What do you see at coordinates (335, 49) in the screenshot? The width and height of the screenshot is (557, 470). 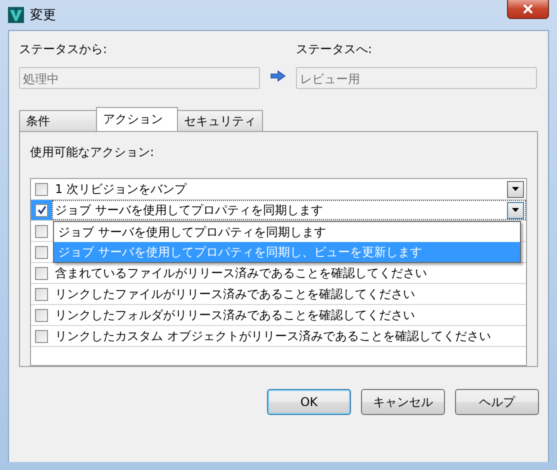 I see `field-label: ステータスへ:` at bounding box center [335, 49].